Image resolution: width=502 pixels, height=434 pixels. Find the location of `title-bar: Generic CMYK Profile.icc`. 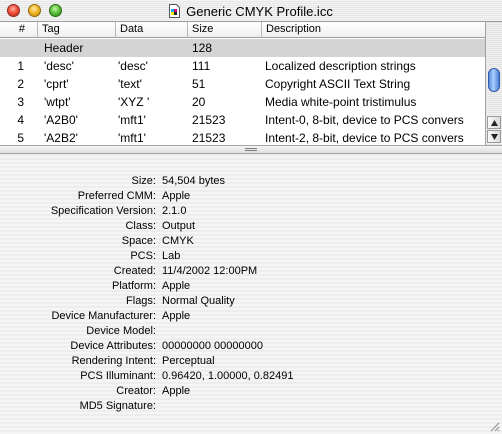

title-bar: Generic CMYK Profile.icc is located at coordinates (251, 11).